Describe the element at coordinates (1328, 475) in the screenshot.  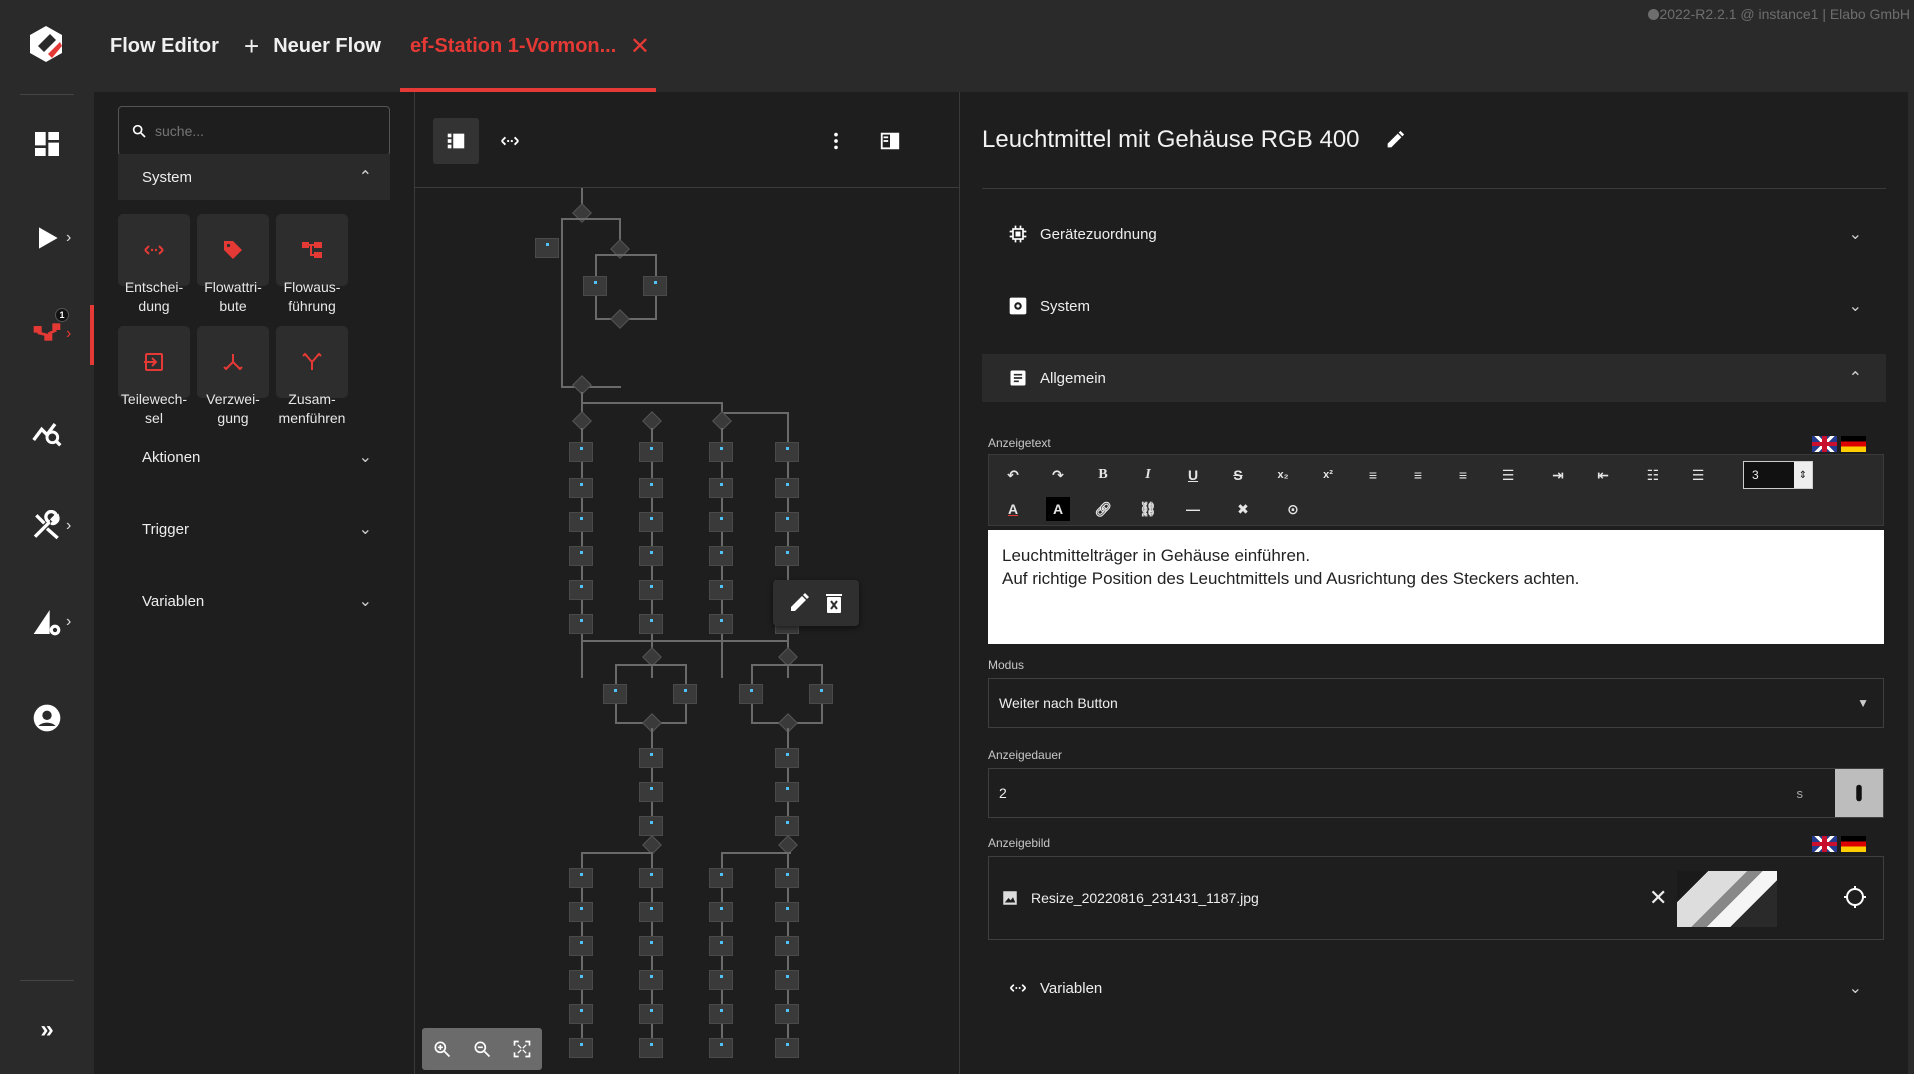
I see `superscript-icon: x²` at that location.